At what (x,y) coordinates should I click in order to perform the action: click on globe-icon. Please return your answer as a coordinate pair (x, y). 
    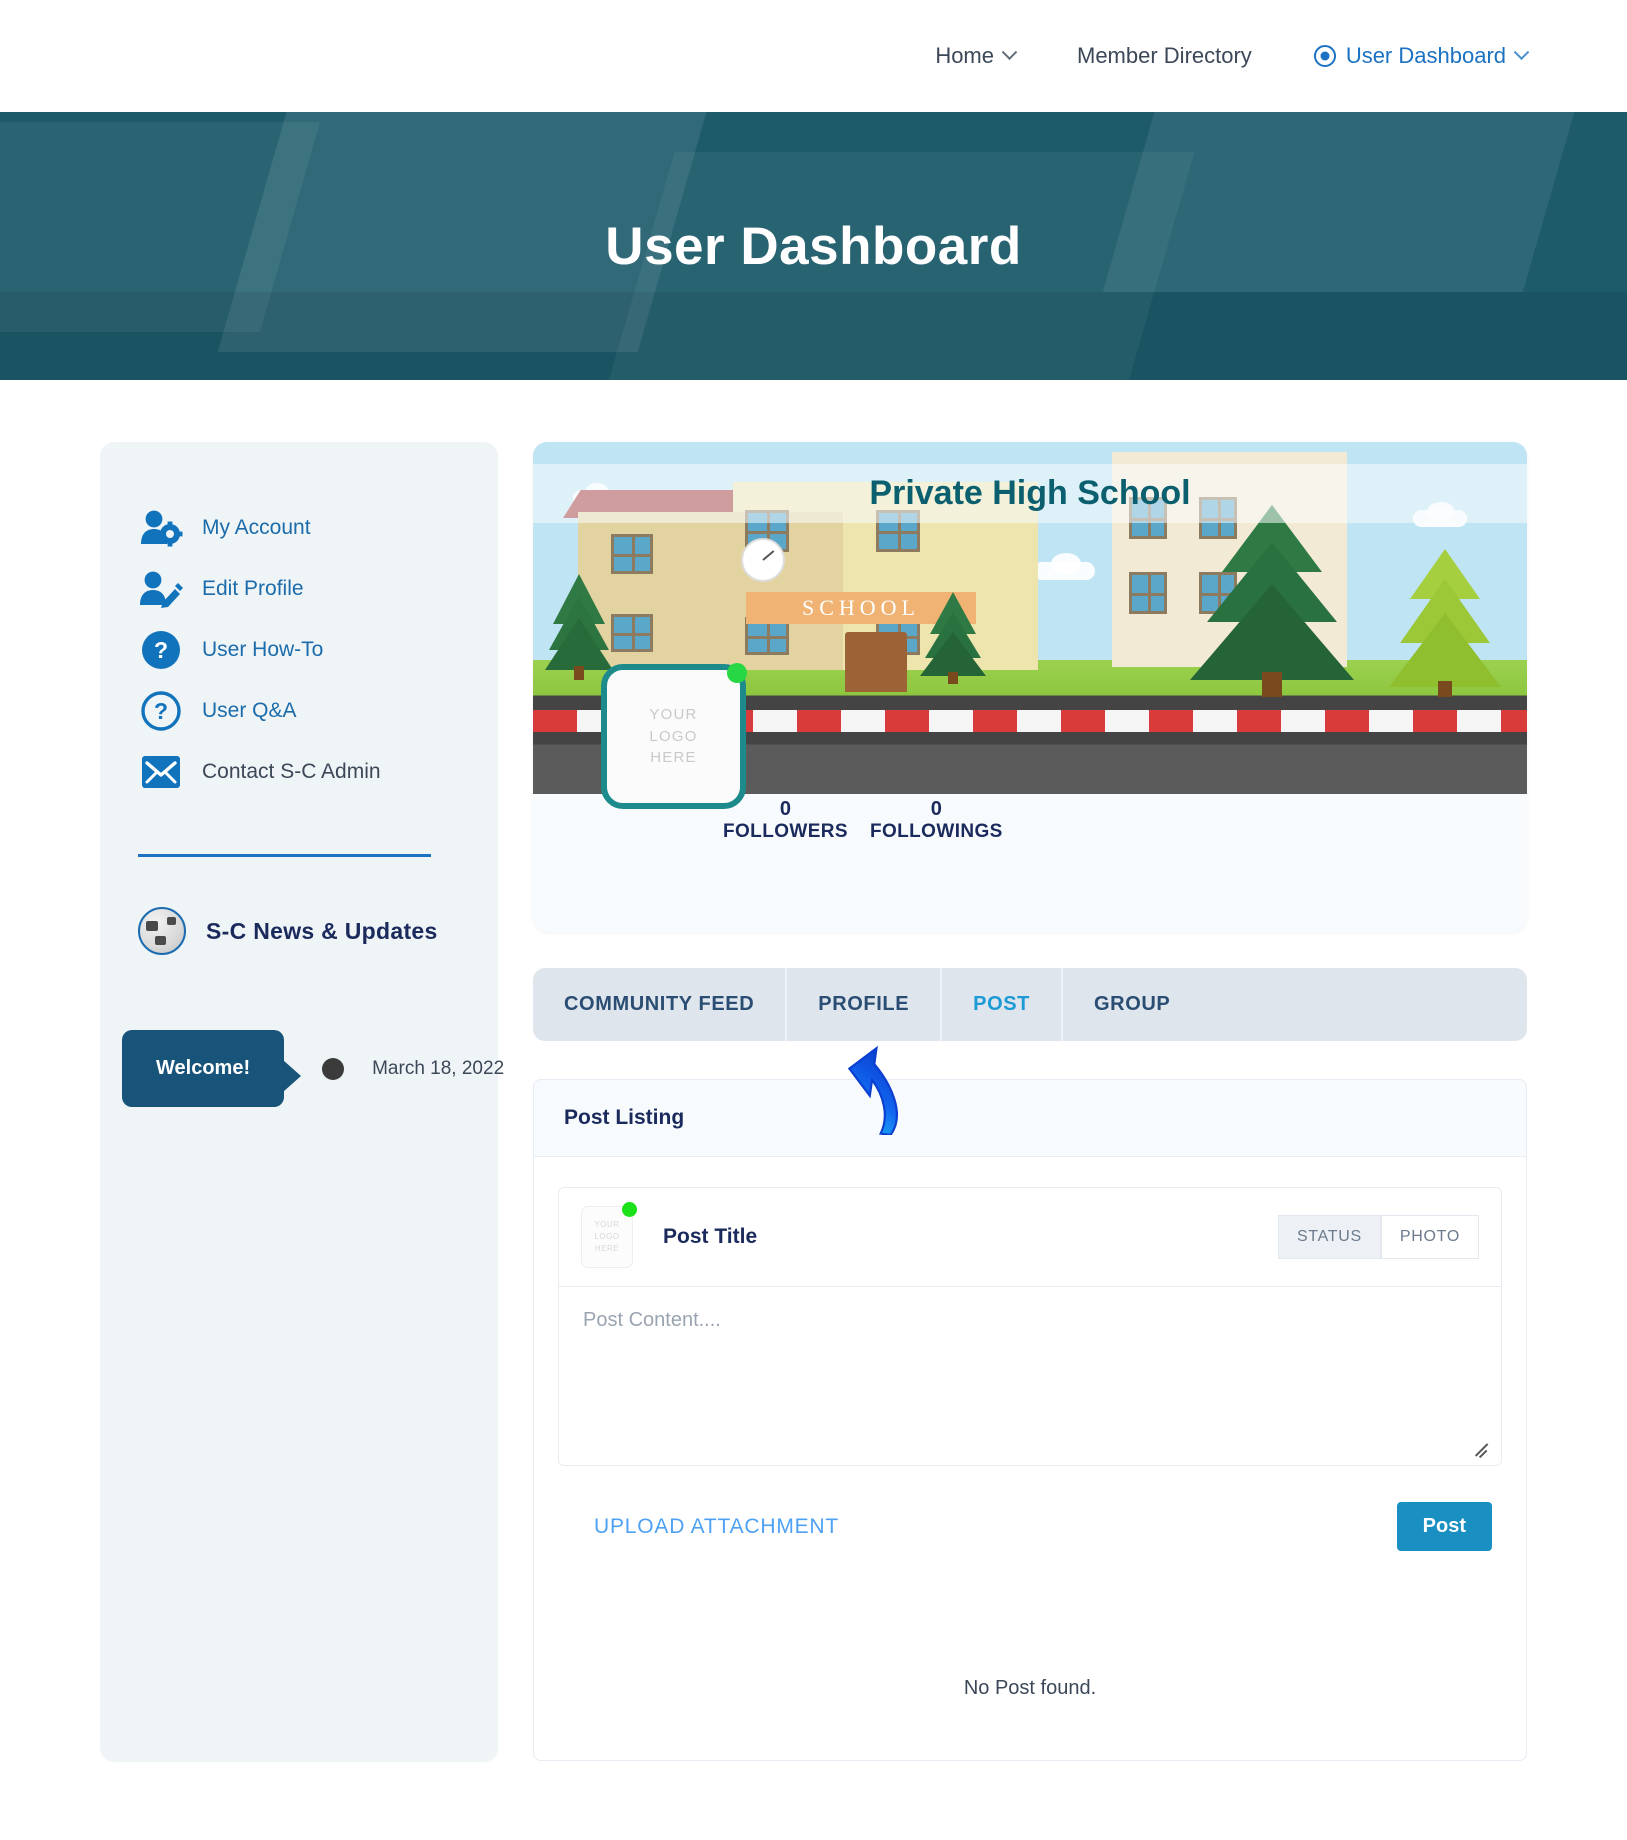
    Looking at the image, I should click on (162, 931).